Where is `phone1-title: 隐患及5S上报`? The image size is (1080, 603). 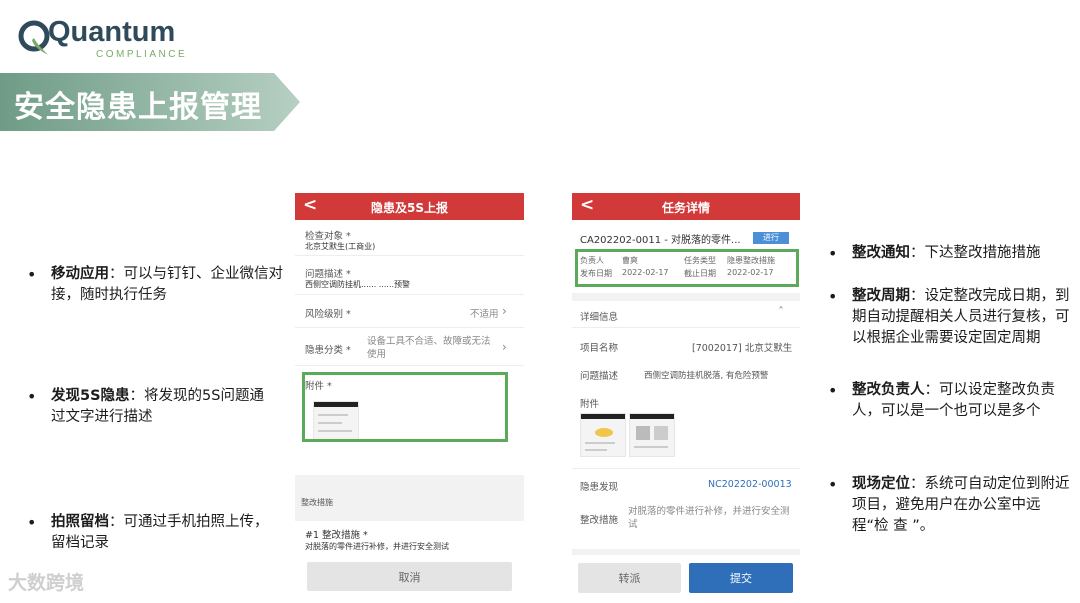 phone1-title: 隐患及5S上报 is located at coordinates (409, 208).